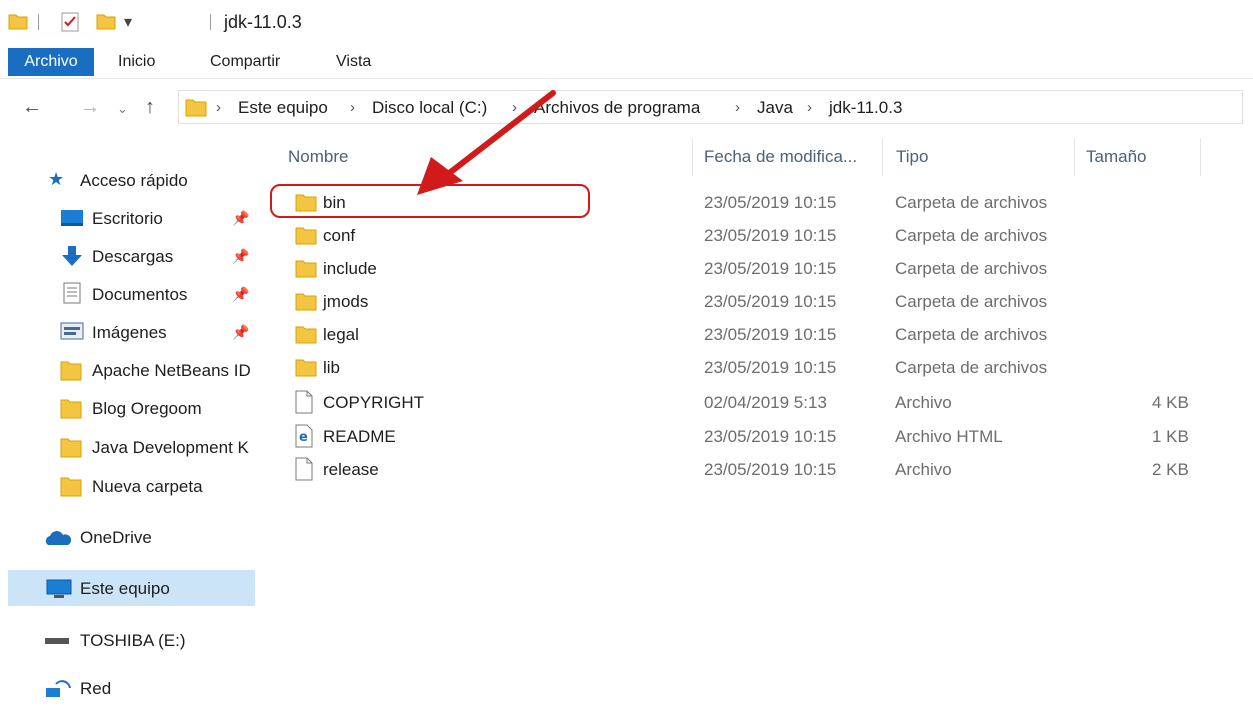  What do you see at coordinates (127, 537) in the screenshot?
I see `sidebar-item-onedrive: OneDrive` at bounding box center [127, 537].